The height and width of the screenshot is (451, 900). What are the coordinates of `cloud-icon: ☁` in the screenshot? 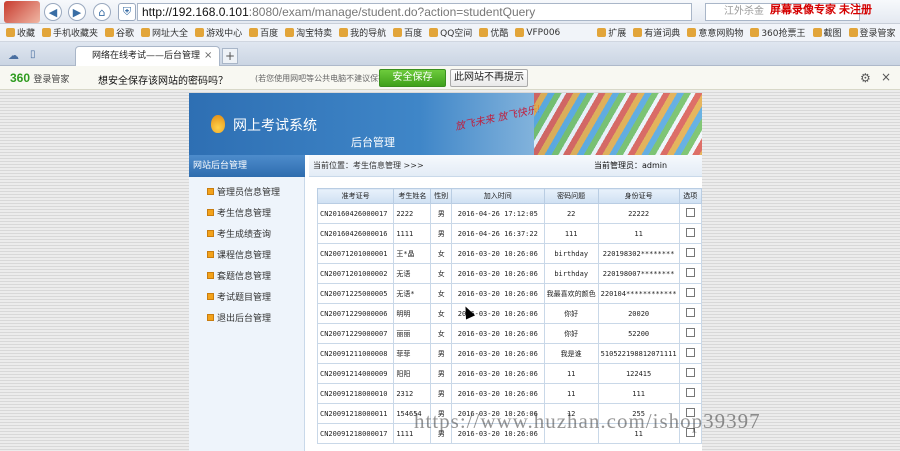 It's located at (13, 55).